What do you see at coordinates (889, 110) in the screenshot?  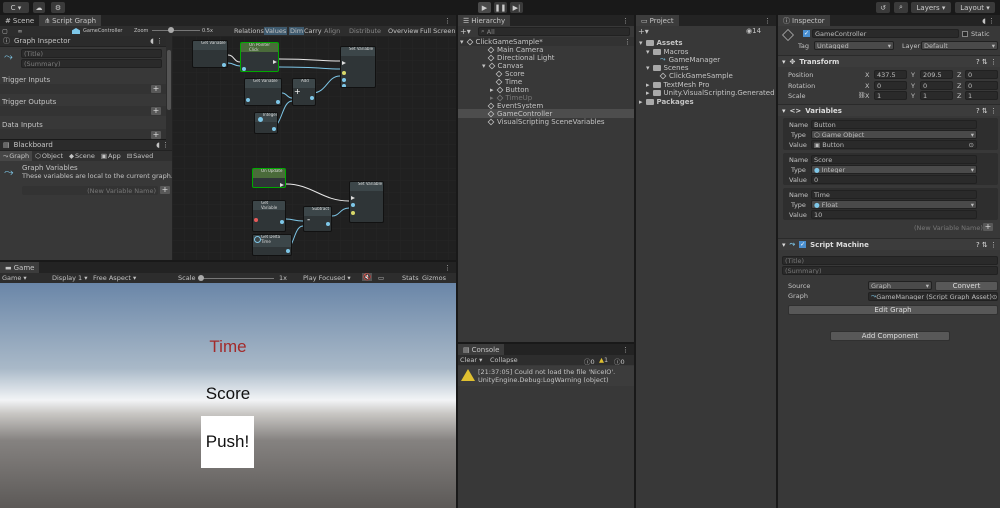 I see `variables-header: ▾ <> Variables ? ⇅ ⋮` at bounding box center [889, 110].